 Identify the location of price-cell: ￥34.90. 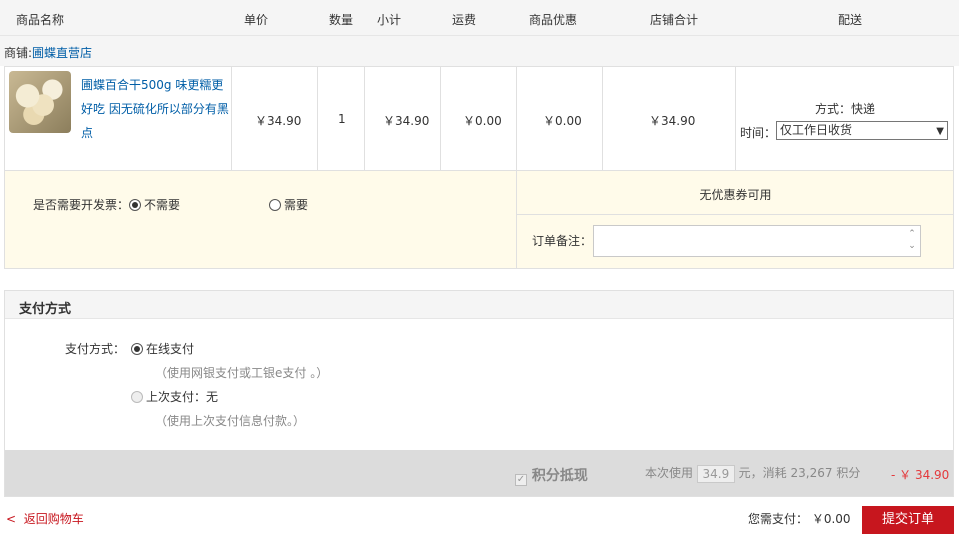
(275, 118).